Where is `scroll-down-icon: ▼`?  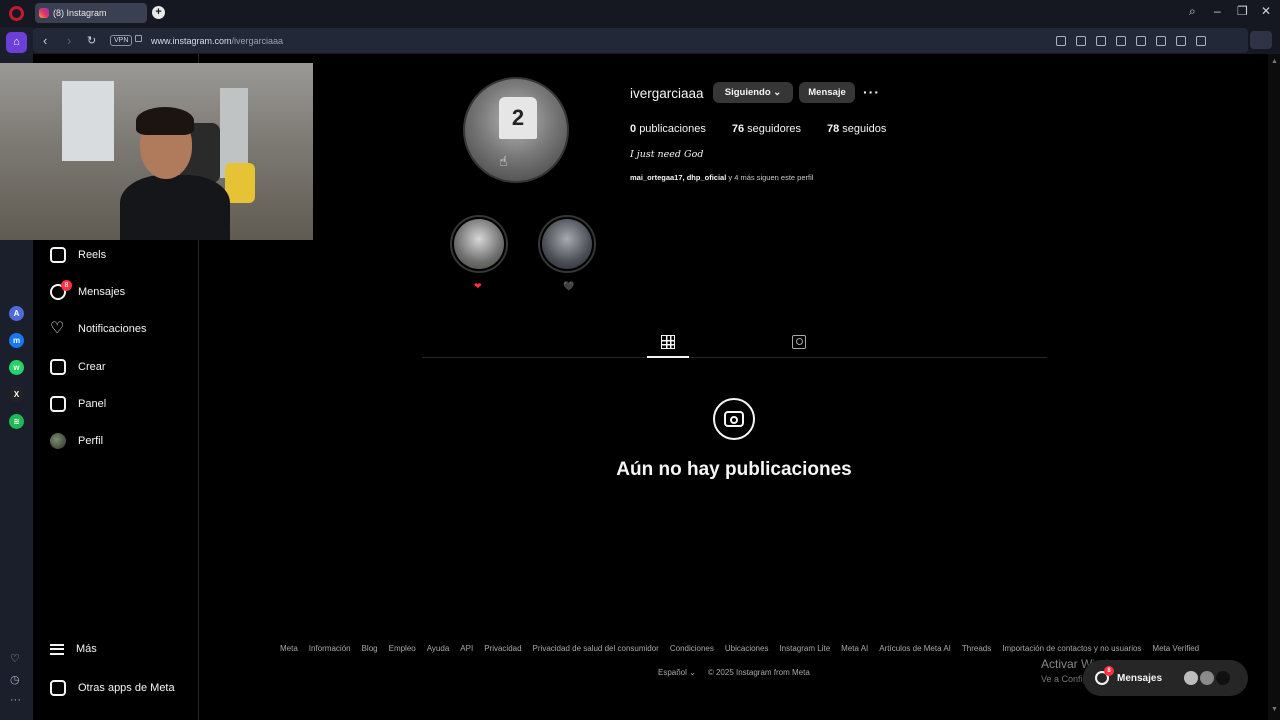
scroll-down-icon: ▼ is located at coordinates (1274, 709).